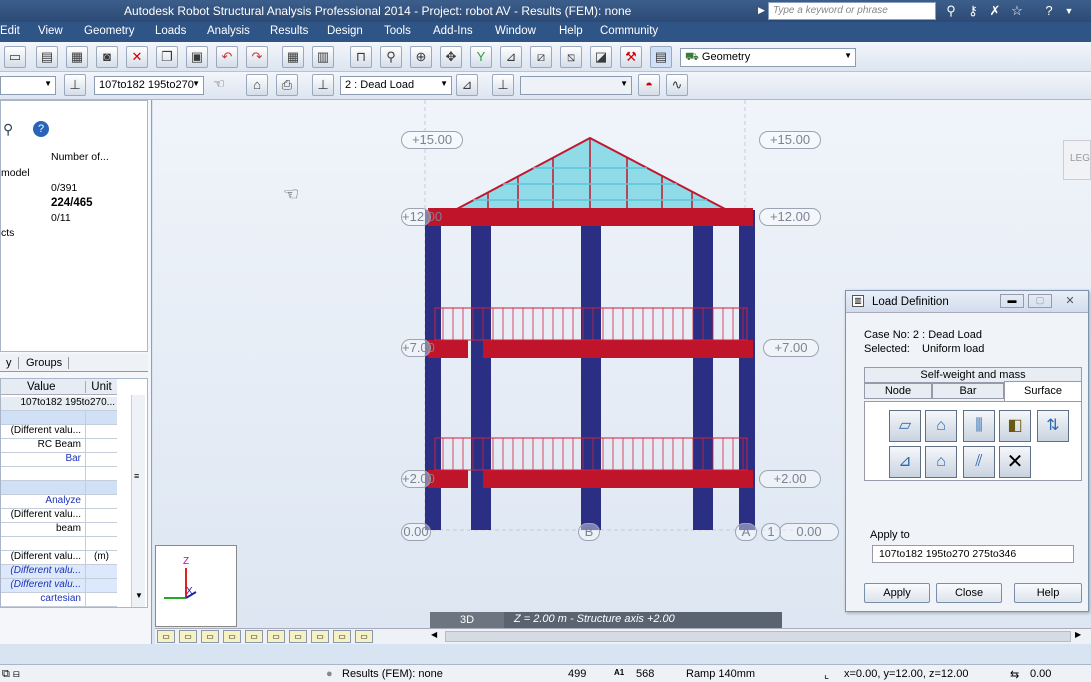 This screenshot has height=682, width=1091. What do you see at coordinates (219, 85) in the screenshot?
I see `hand-query-icon: ☜` at bounding box center [219, 85].